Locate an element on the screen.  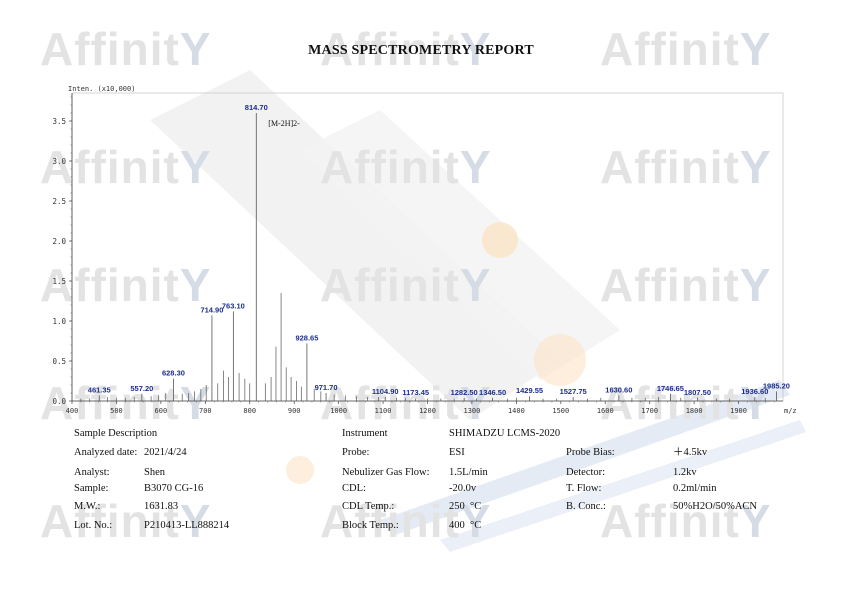
y-tick-label: 0.5 is located at coordinates (59, 361).